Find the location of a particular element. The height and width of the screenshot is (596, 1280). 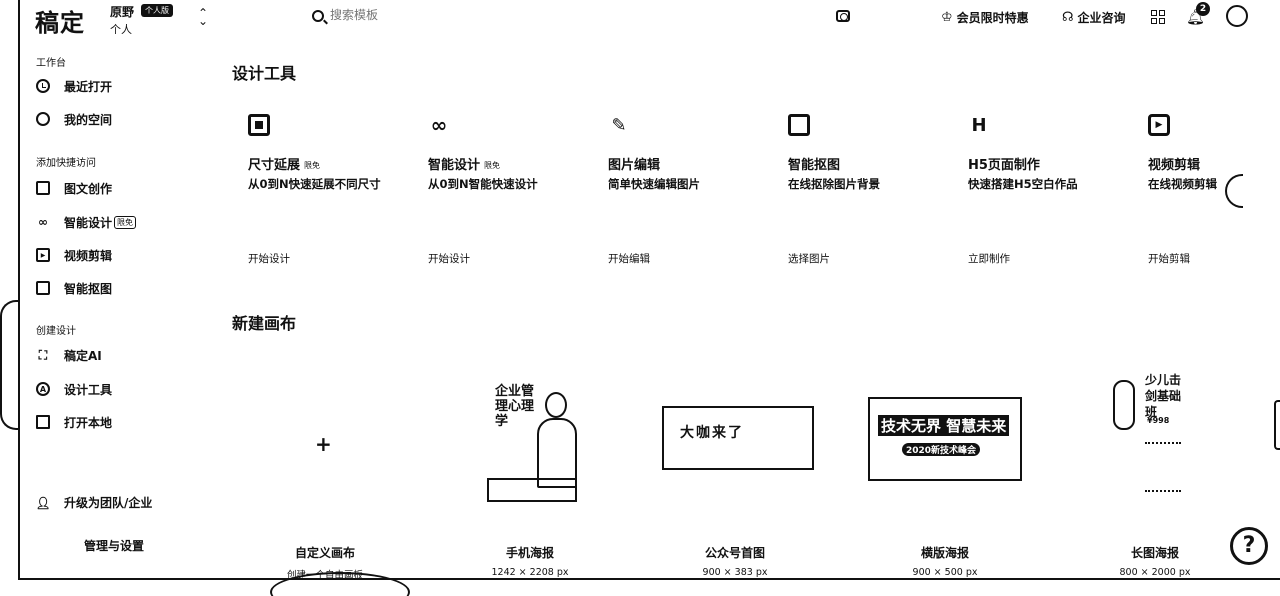

tool-name: 智能设计 限免 is located at coordinates (464, 165).